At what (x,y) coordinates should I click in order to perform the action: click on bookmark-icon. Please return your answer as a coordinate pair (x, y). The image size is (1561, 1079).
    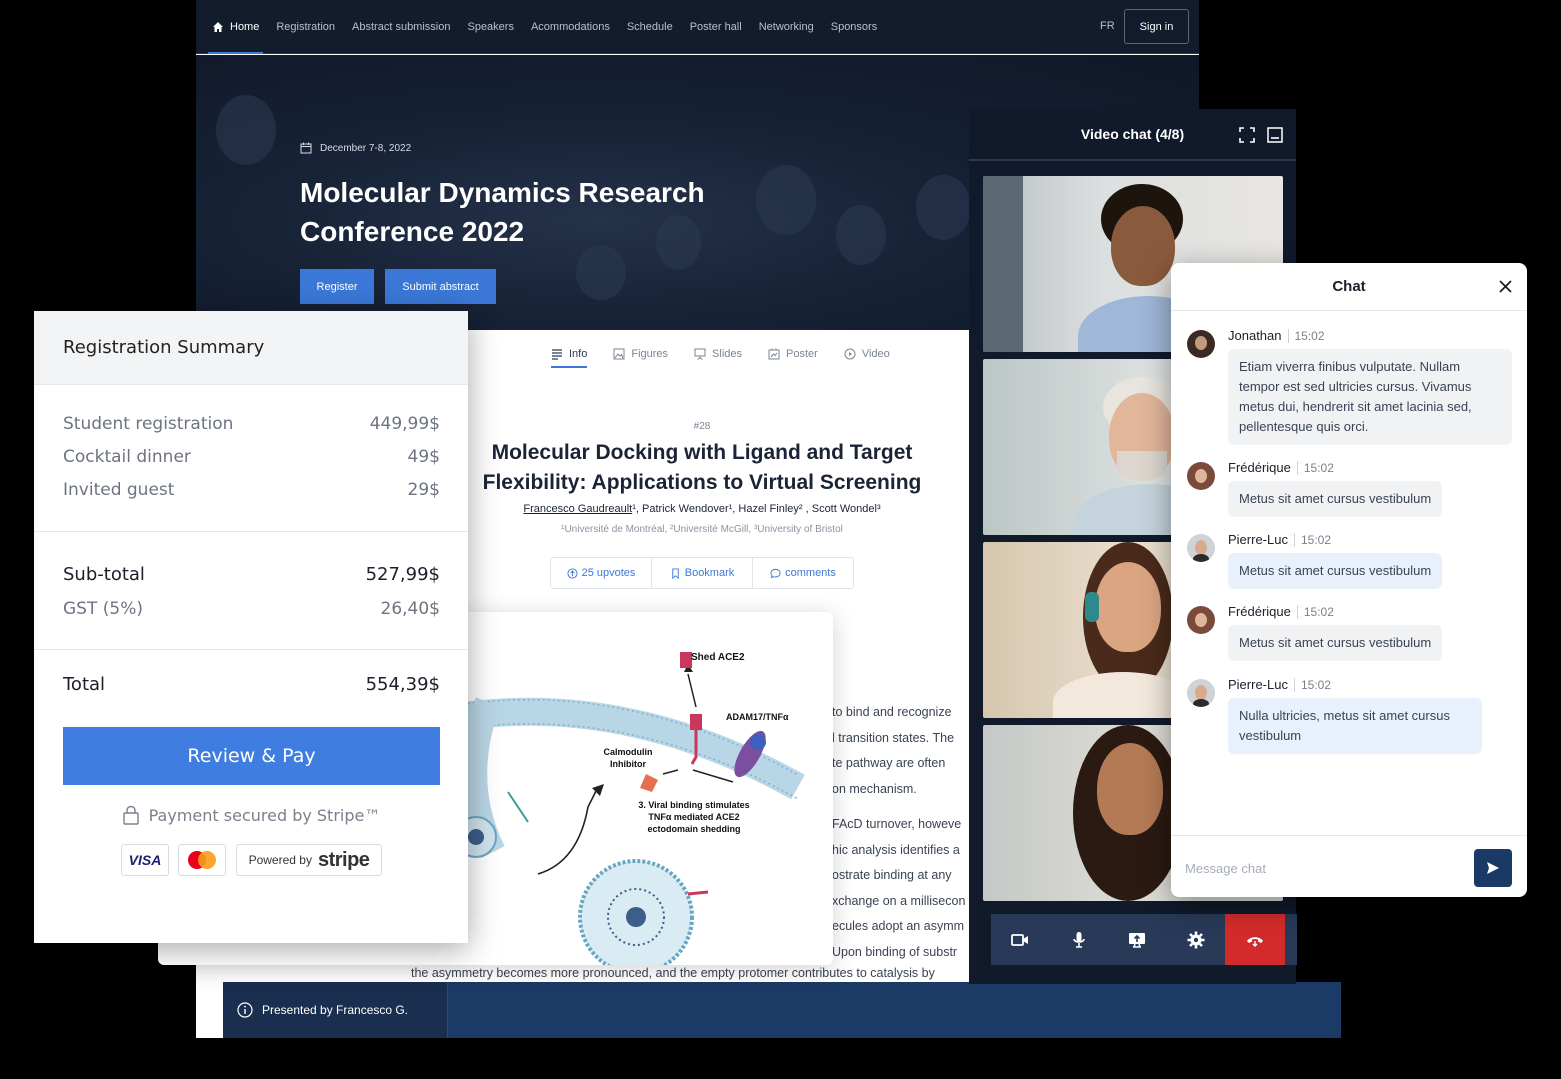
    Looking at the image, I should click on (675, 573).